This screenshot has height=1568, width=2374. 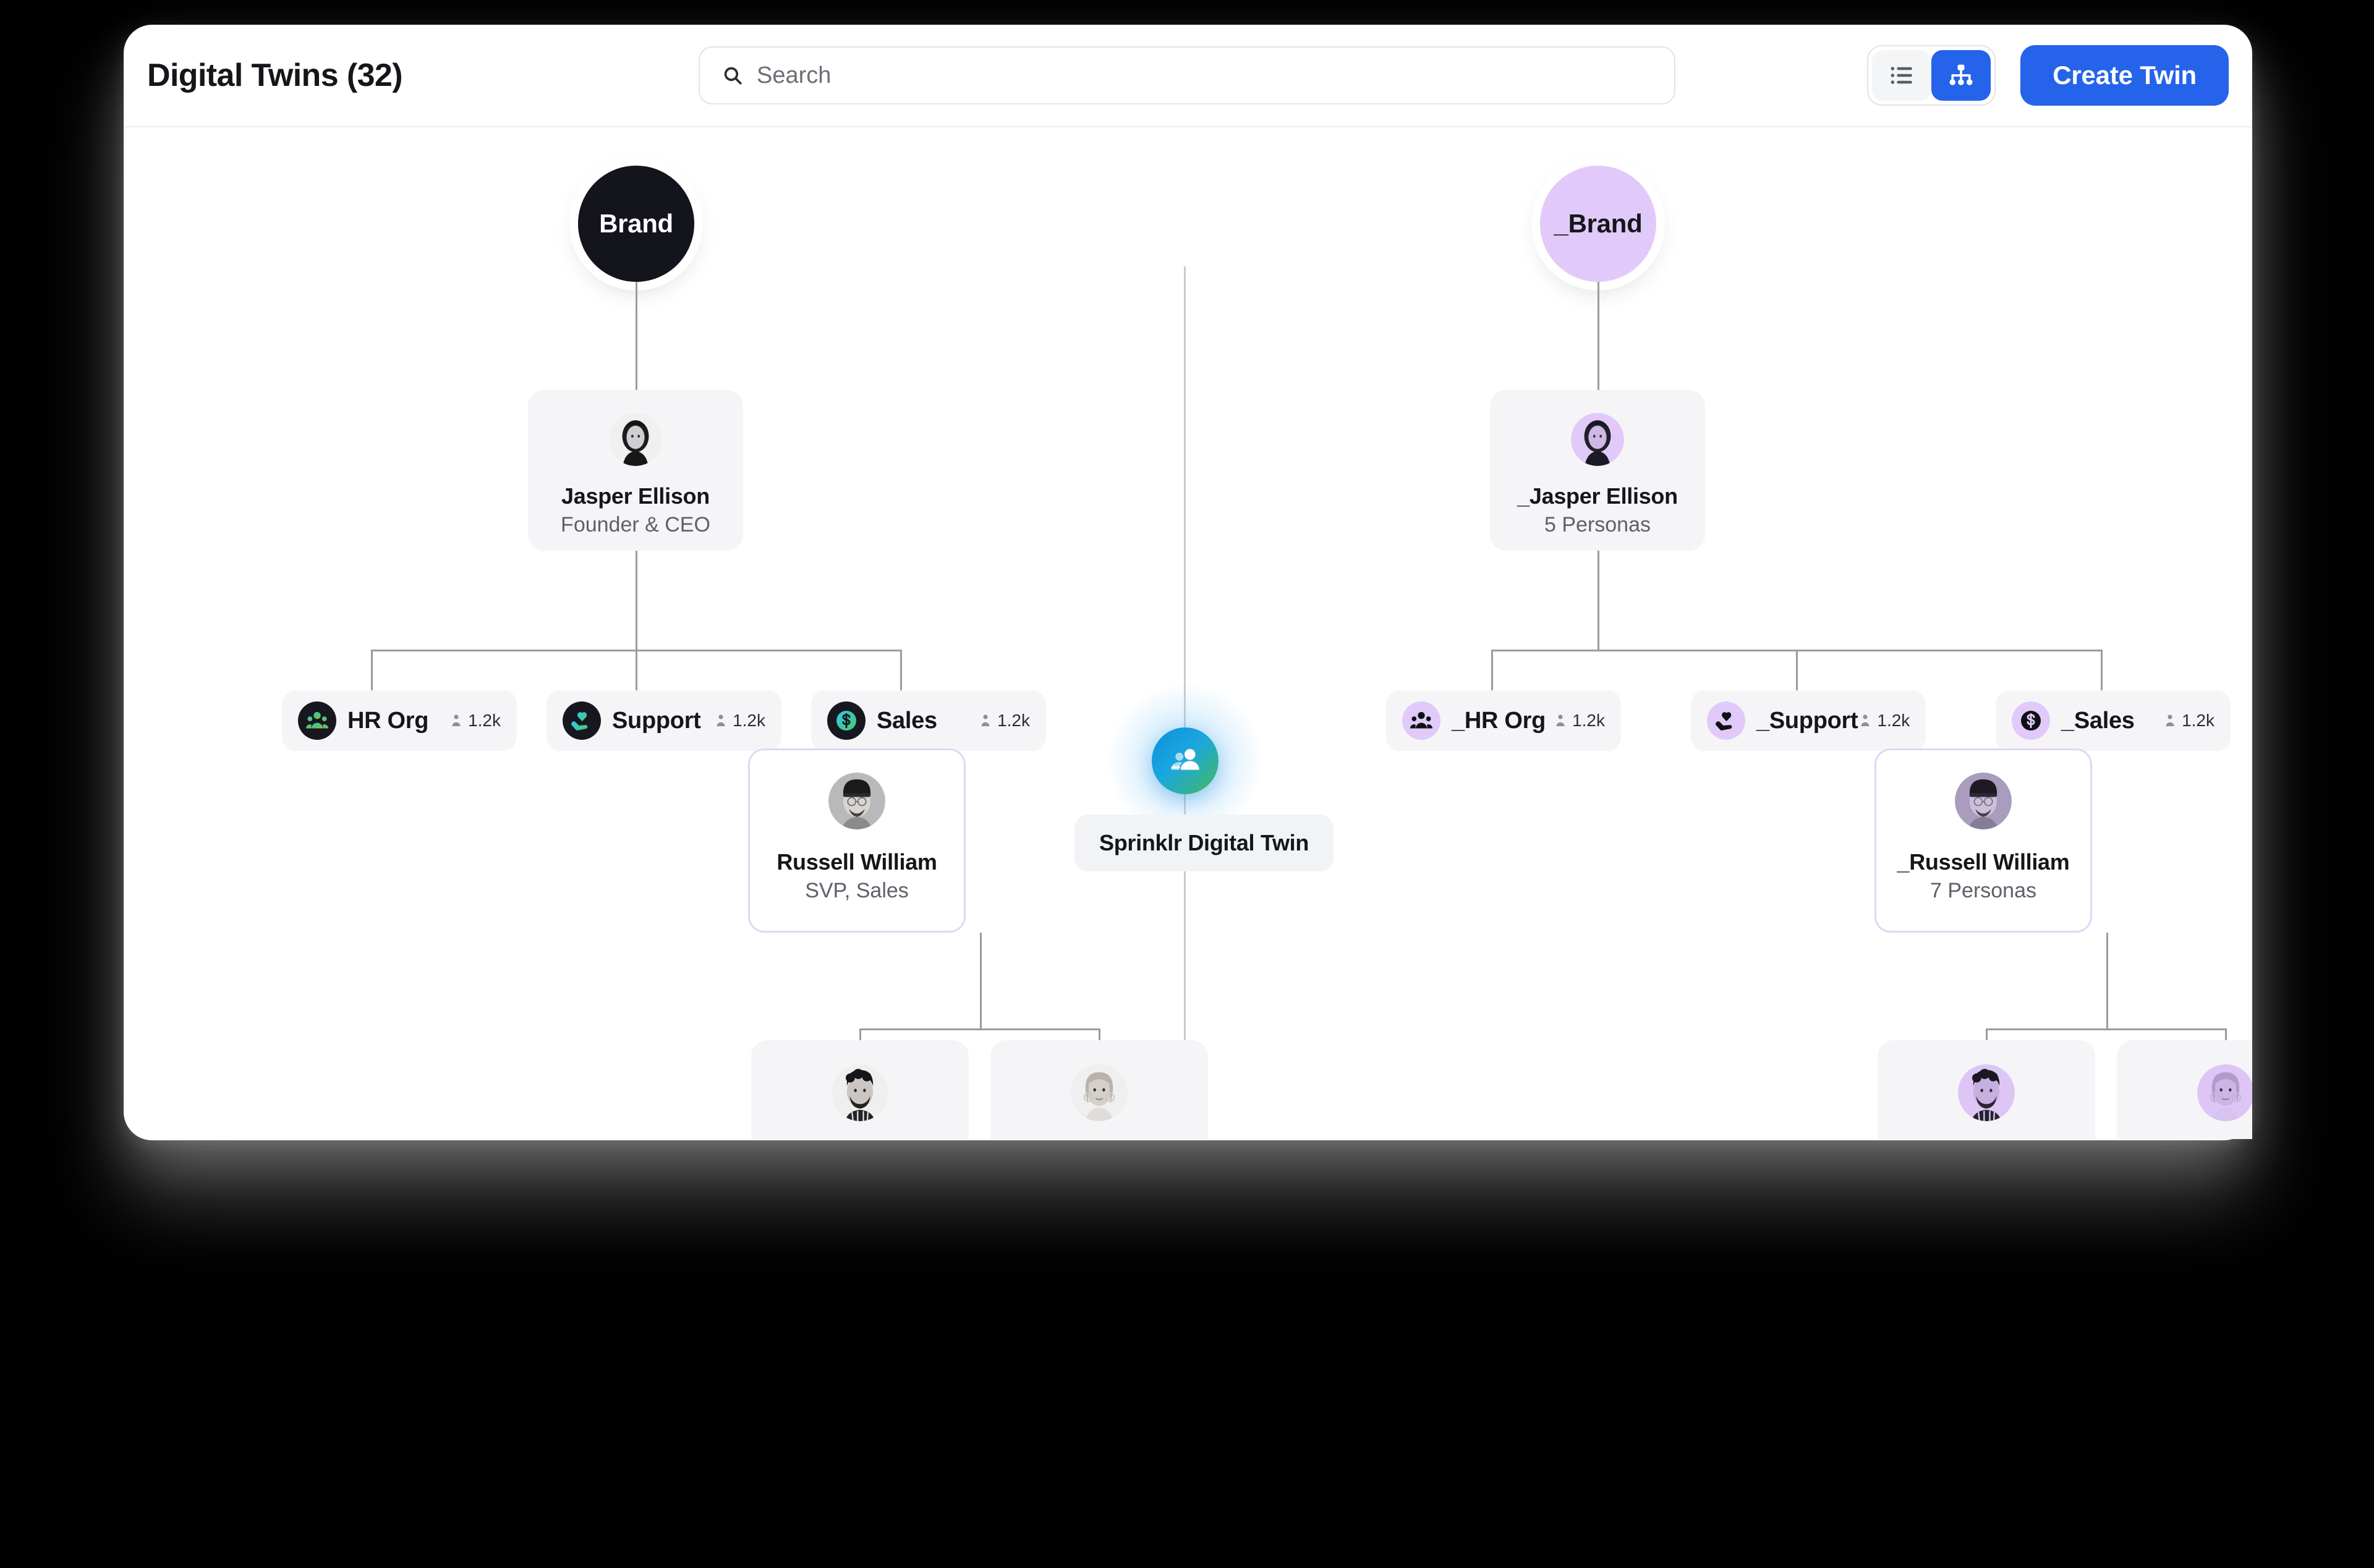 I want to click on page-title: Digital Twins (32), so click(x=275, y=75).